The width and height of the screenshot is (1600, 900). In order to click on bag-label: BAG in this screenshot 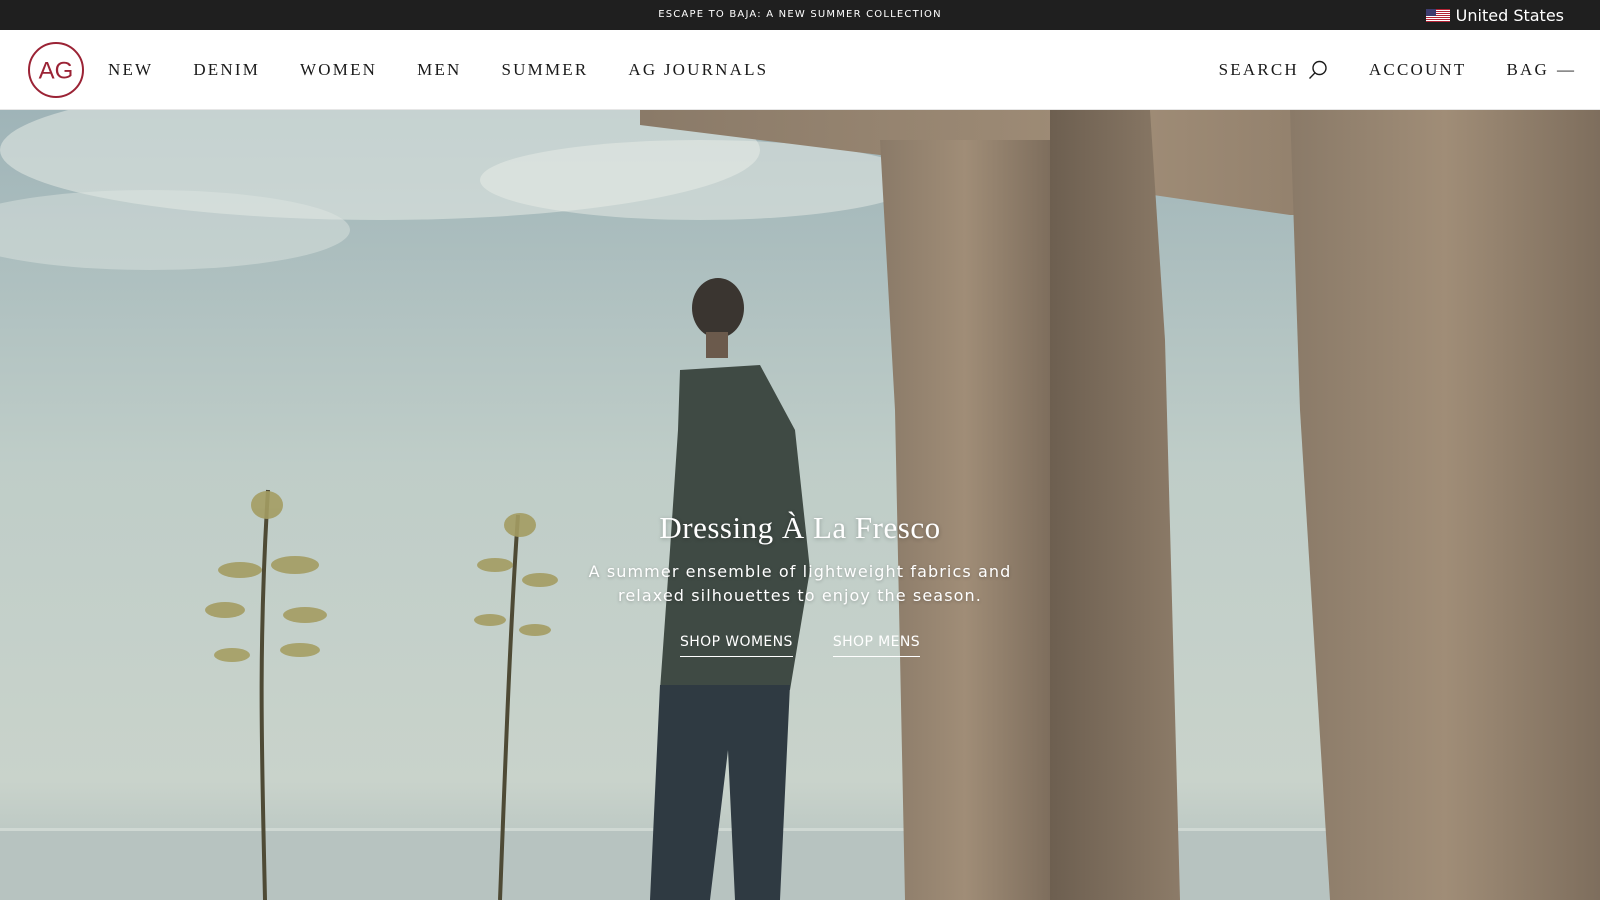, I will do `click(1527, 69)`.